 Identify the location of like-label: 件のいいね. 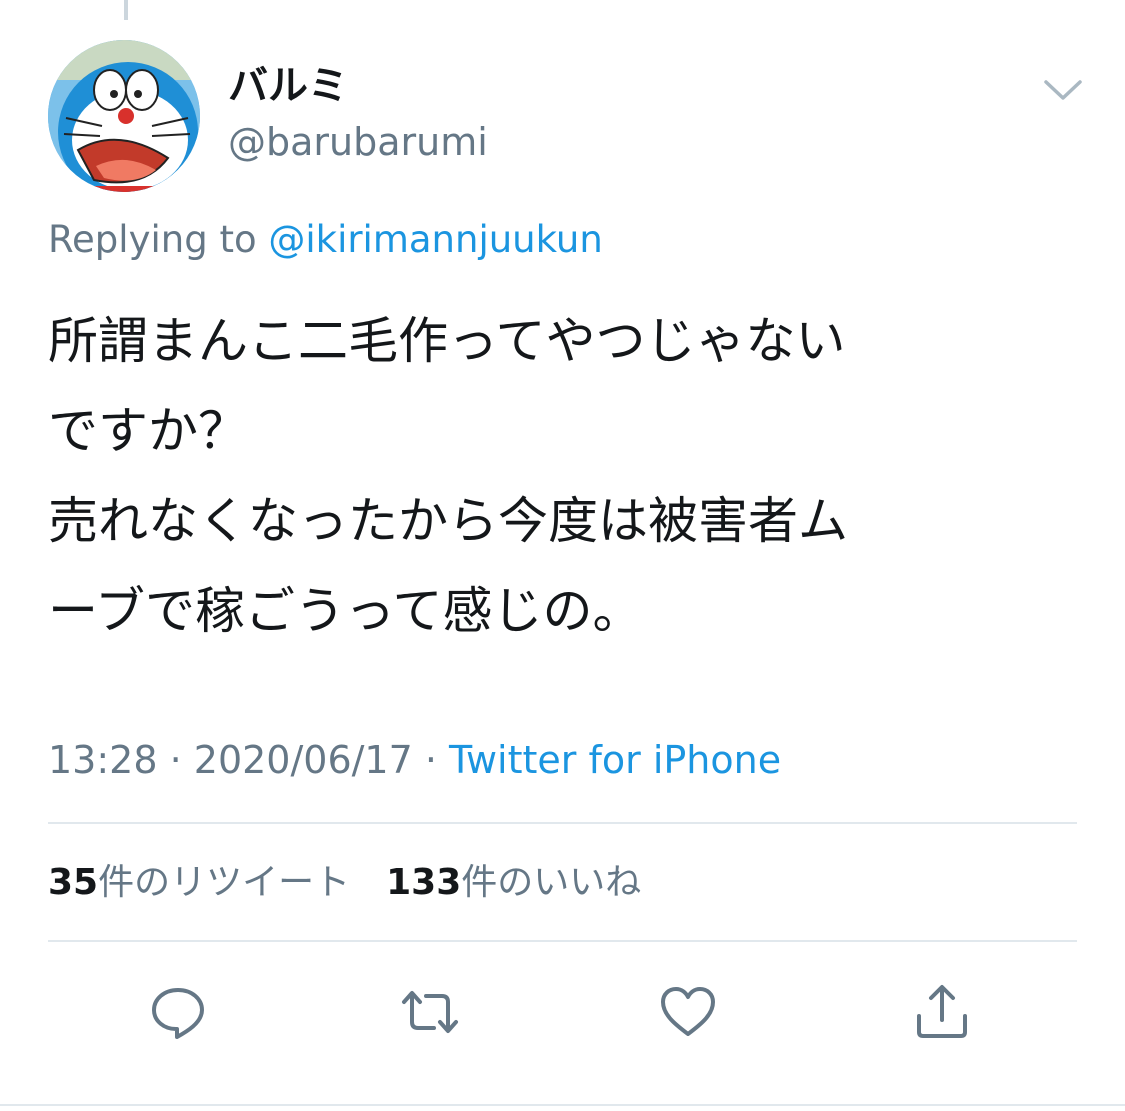
(551, 882).